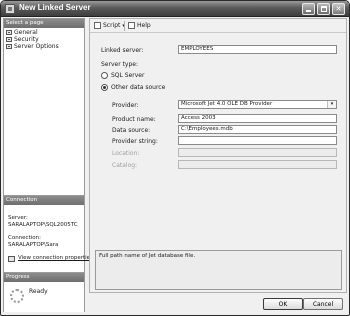 This screenshot has height=316, width=350. What do you see at coordinates (24, 238) in the screenshot?
I see `connection-label: Connection:` at bounding box center [24, 238].